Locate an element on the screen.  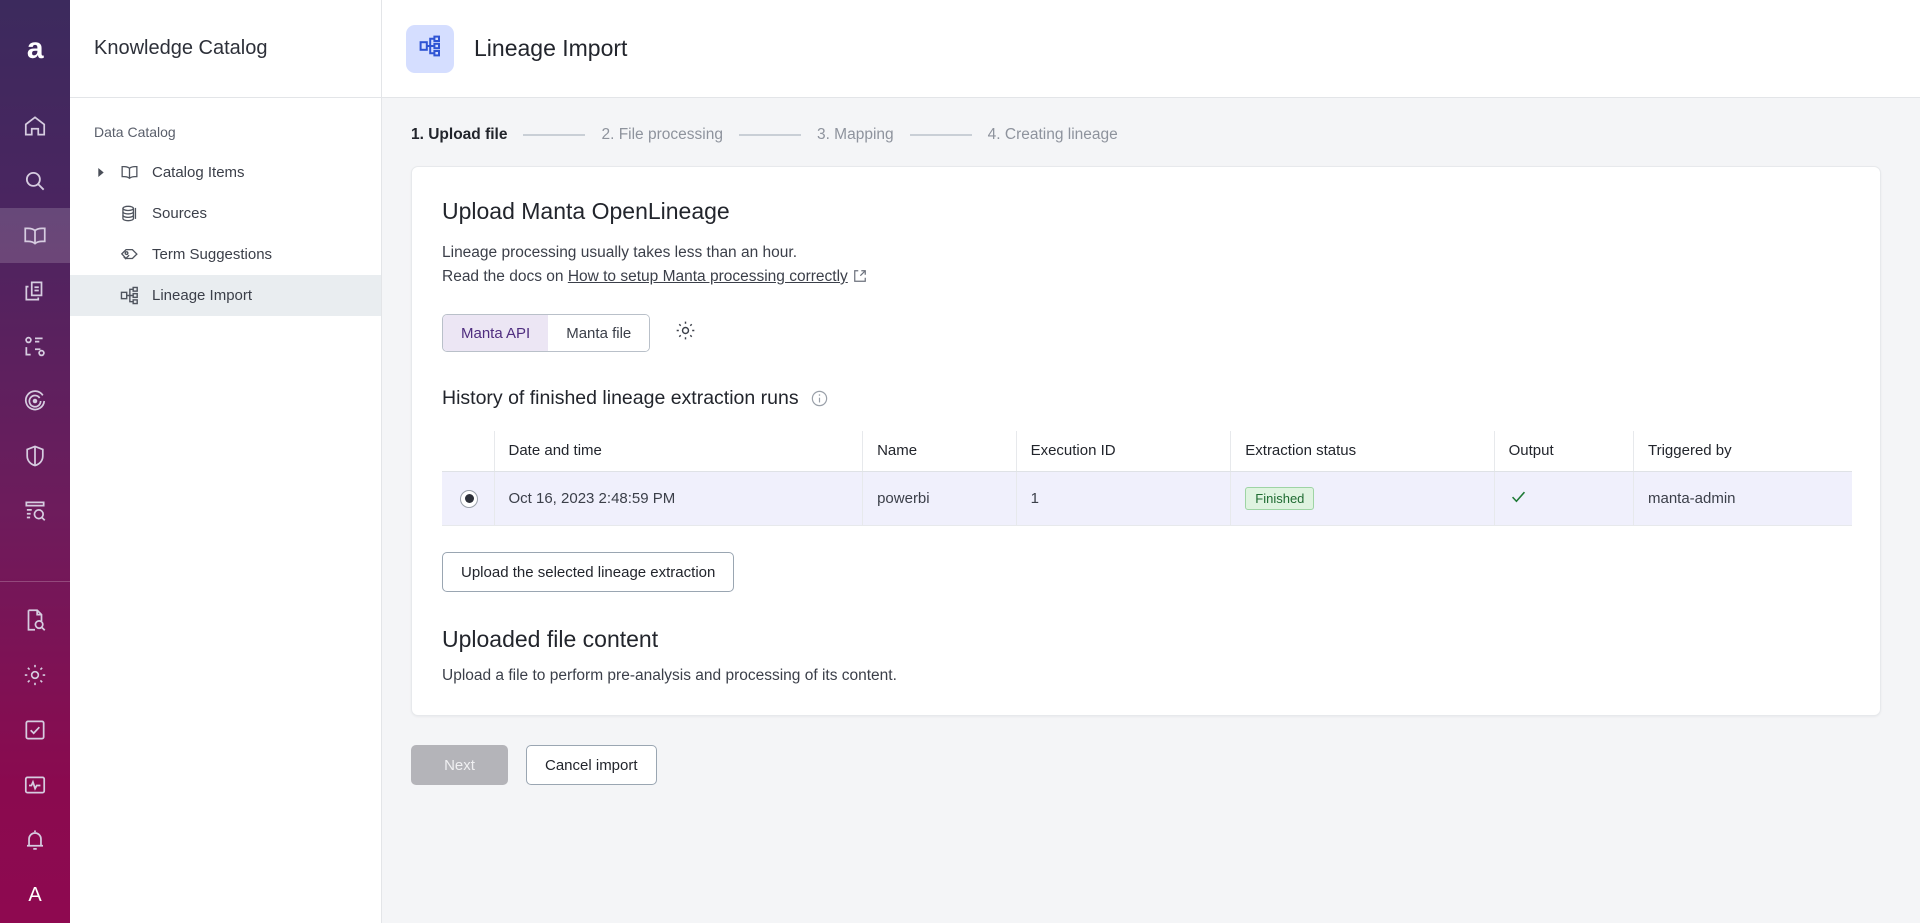
docs-prefix: Read the docs on is located at coordinates (505, 277).